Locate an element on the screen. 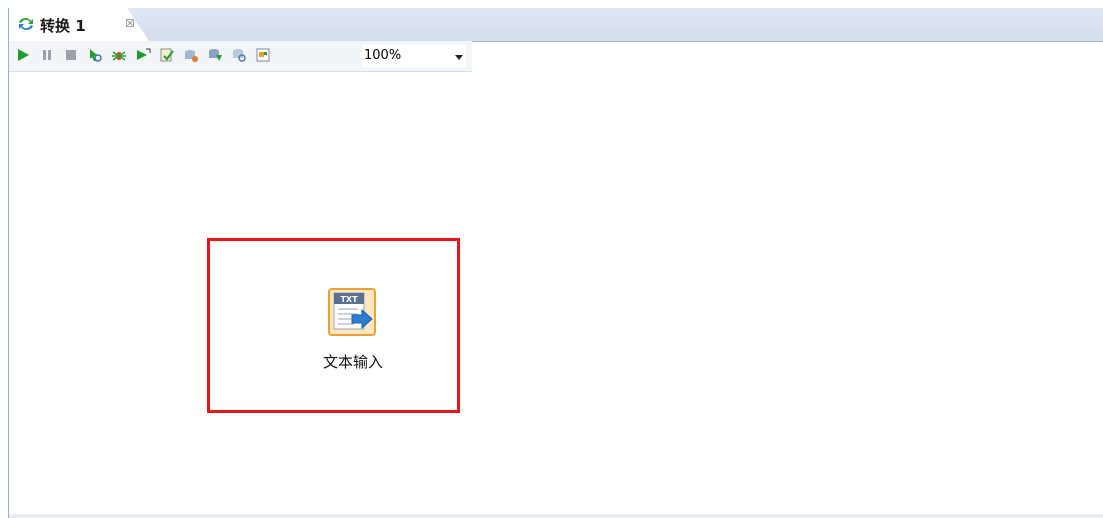 The height and width of the screenshot is (518, 1103). preview-icon is located at coordinates (95, 55).